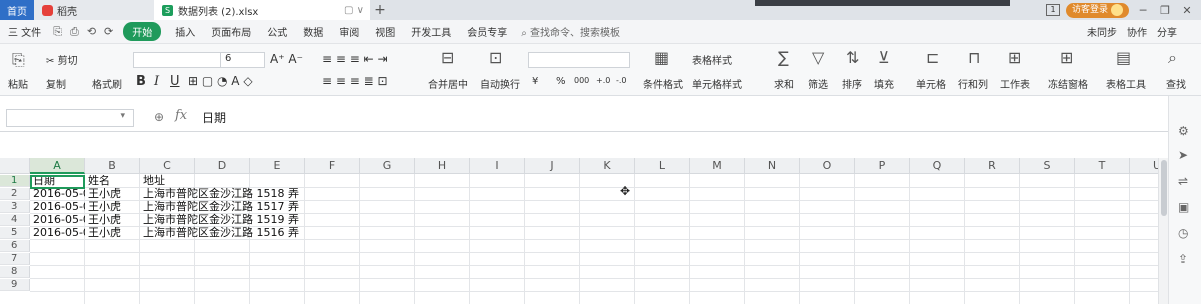 The height and width of the screenshot is (304, 1201). Describe the element at coordinates (1047, 166) in the screenshot. I see `column-header-s: S` at that location.